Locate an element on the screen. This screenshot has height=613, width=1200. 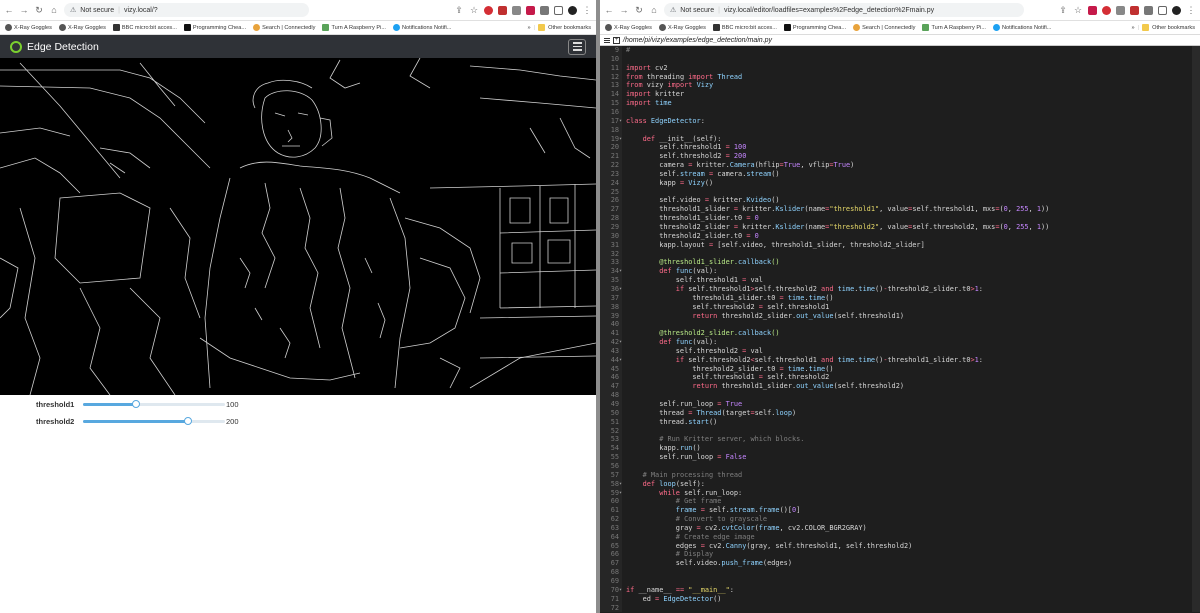
code-line: 24 kapp = Vizy() is located at coordinates (900, 183).